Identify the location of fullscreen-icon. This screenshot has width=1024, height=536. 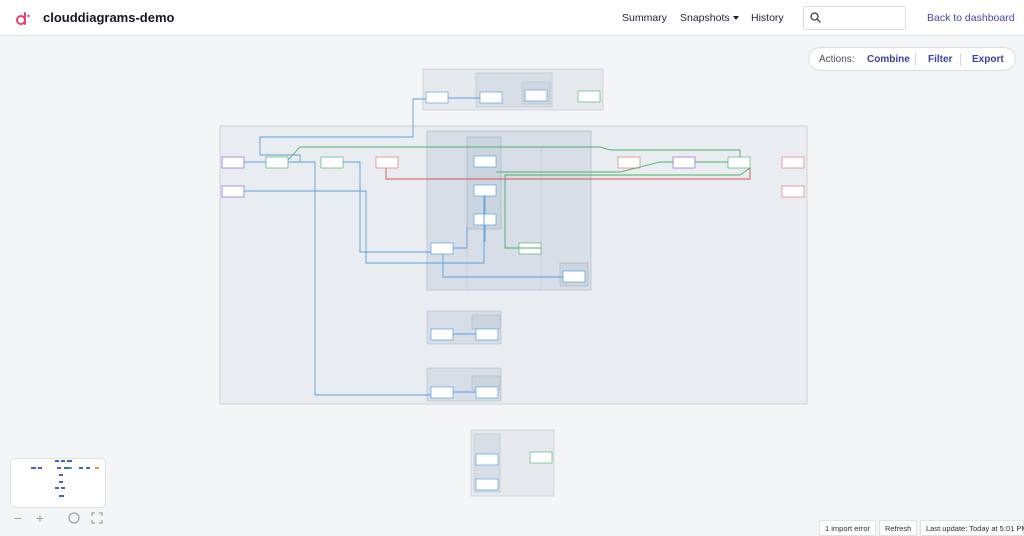
(97, 518).